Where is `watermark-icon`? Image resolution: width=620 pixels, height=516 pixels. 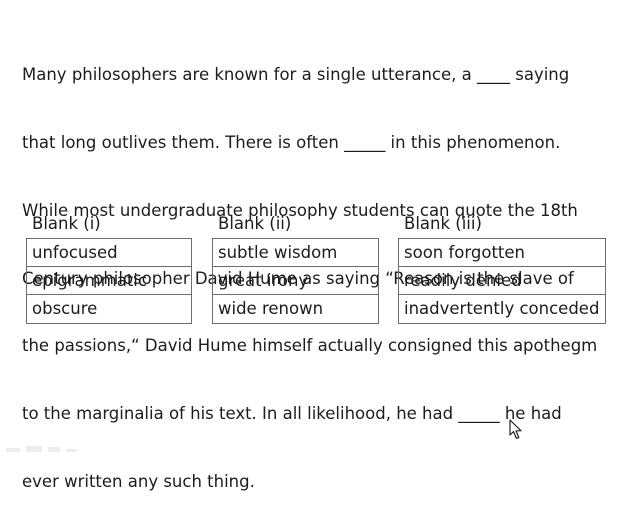 watermark-icon is located at coordinates (41, 449).